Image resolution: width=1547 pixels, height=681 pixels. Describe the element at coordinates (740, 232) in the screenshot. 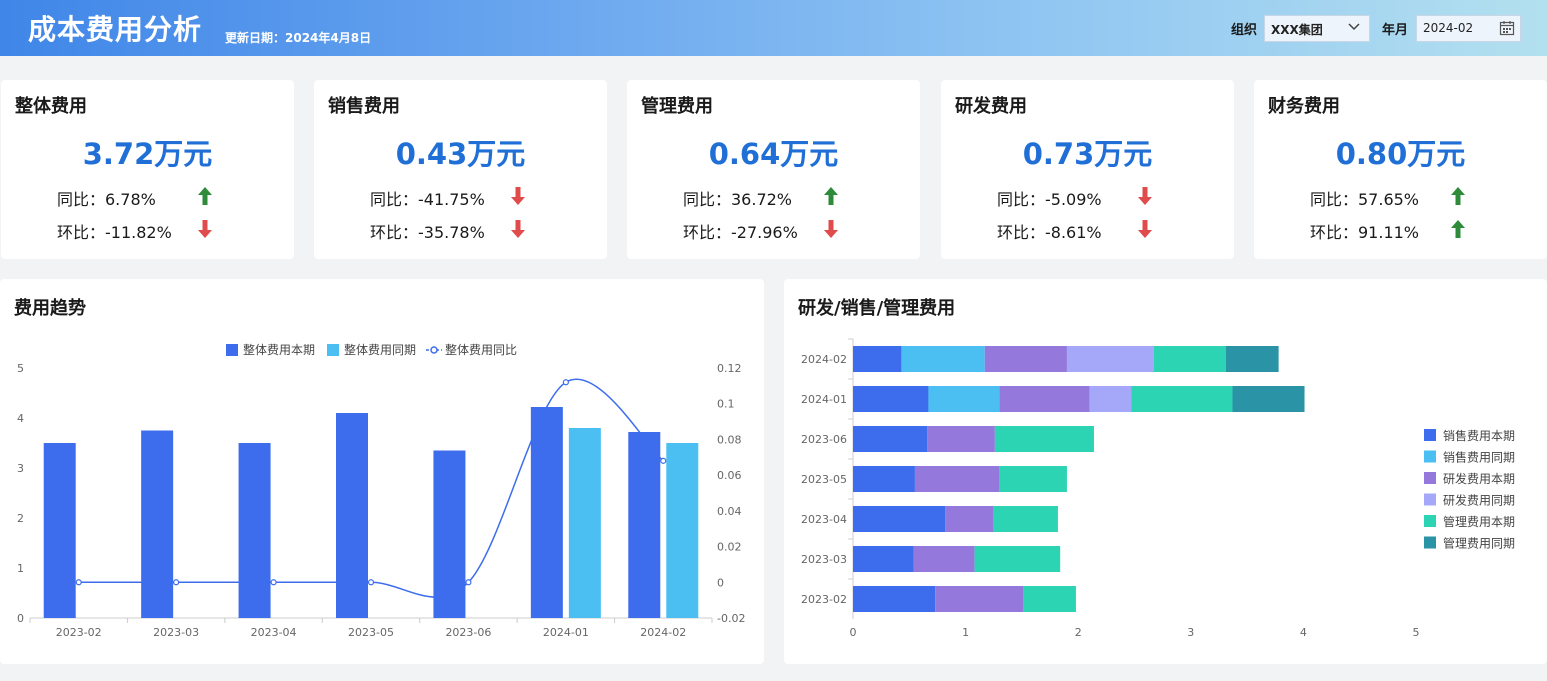

I see `kpi-mom: 环比：-27.96%` at that location.